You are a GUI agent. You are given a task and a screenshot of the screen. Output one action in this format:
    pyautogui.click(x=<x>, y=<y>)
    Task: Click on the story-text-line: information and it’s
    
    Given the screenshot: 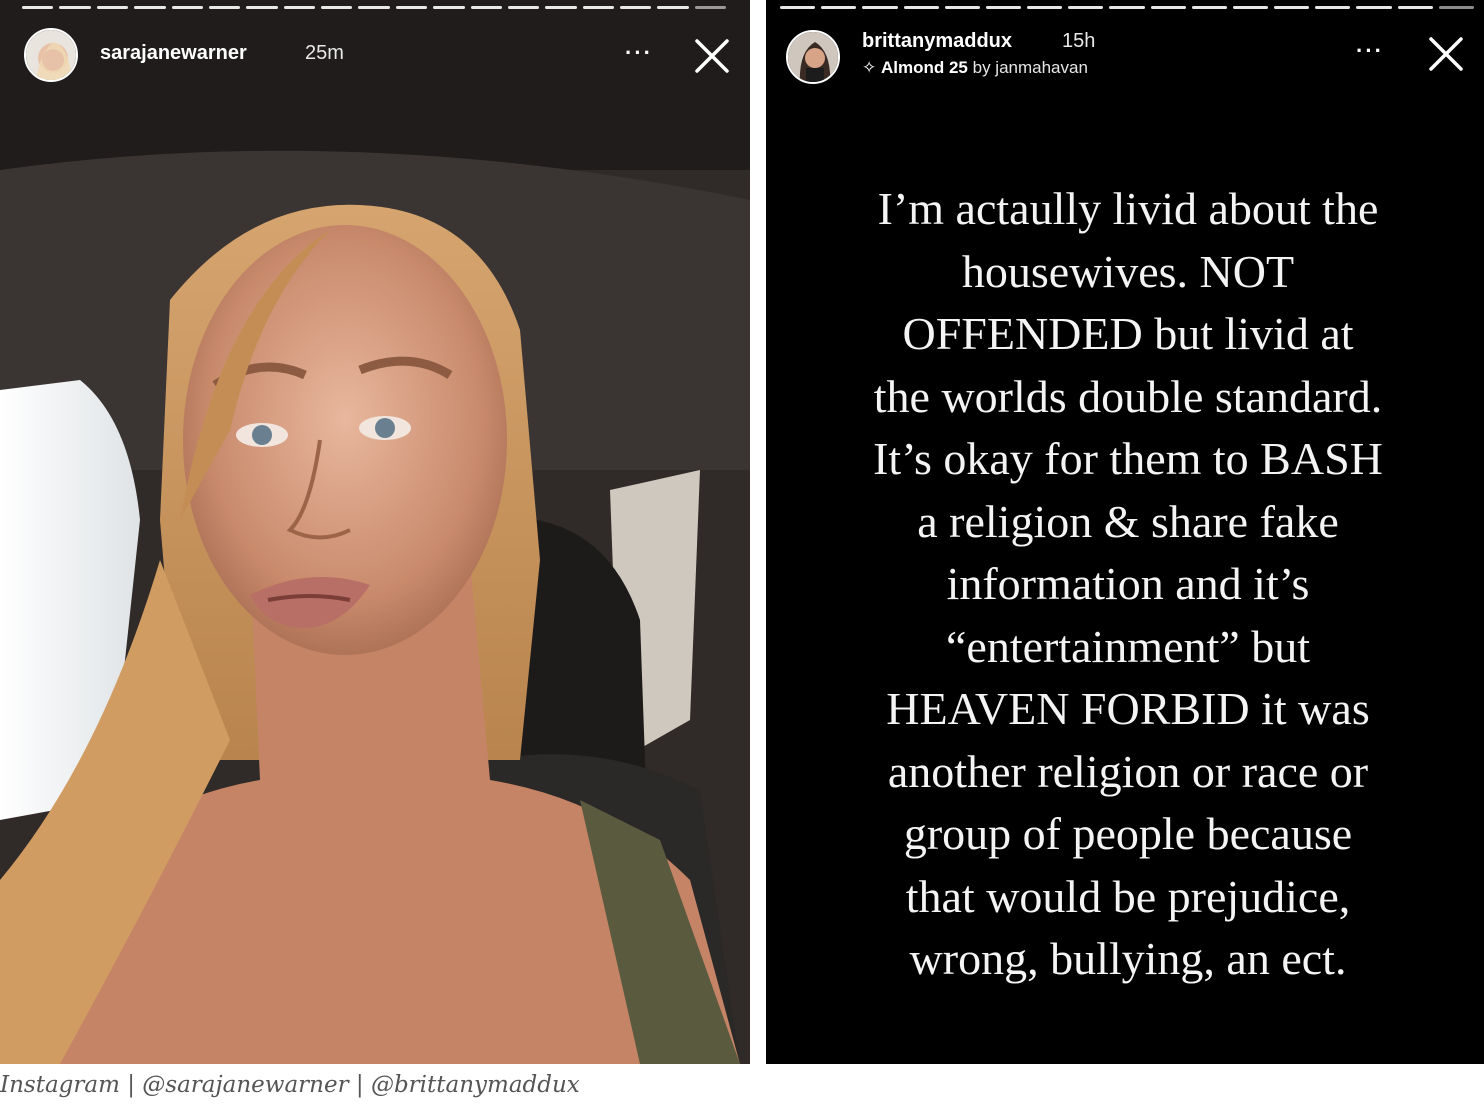 What is the action you would take?
    pyautogui.click(x=1128, y=583)
    